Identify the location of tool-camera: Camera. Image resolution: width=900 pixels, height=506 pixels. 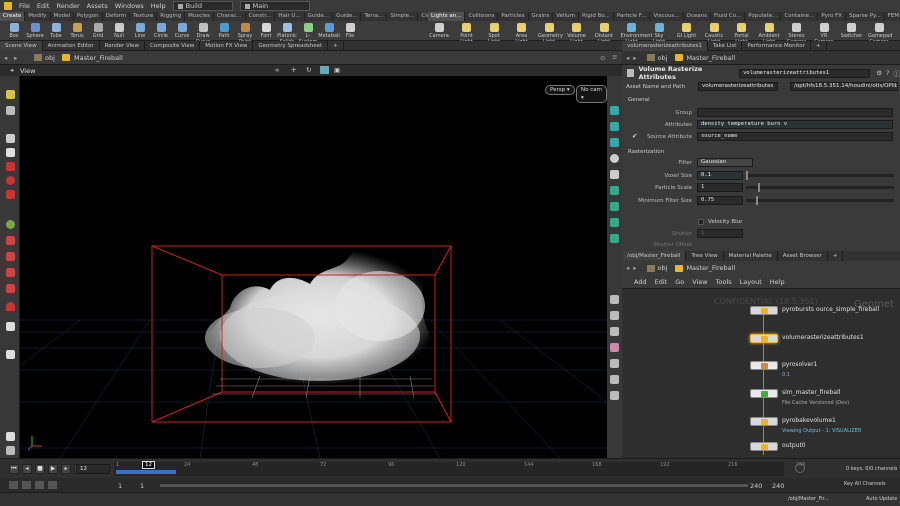
(439, 31).